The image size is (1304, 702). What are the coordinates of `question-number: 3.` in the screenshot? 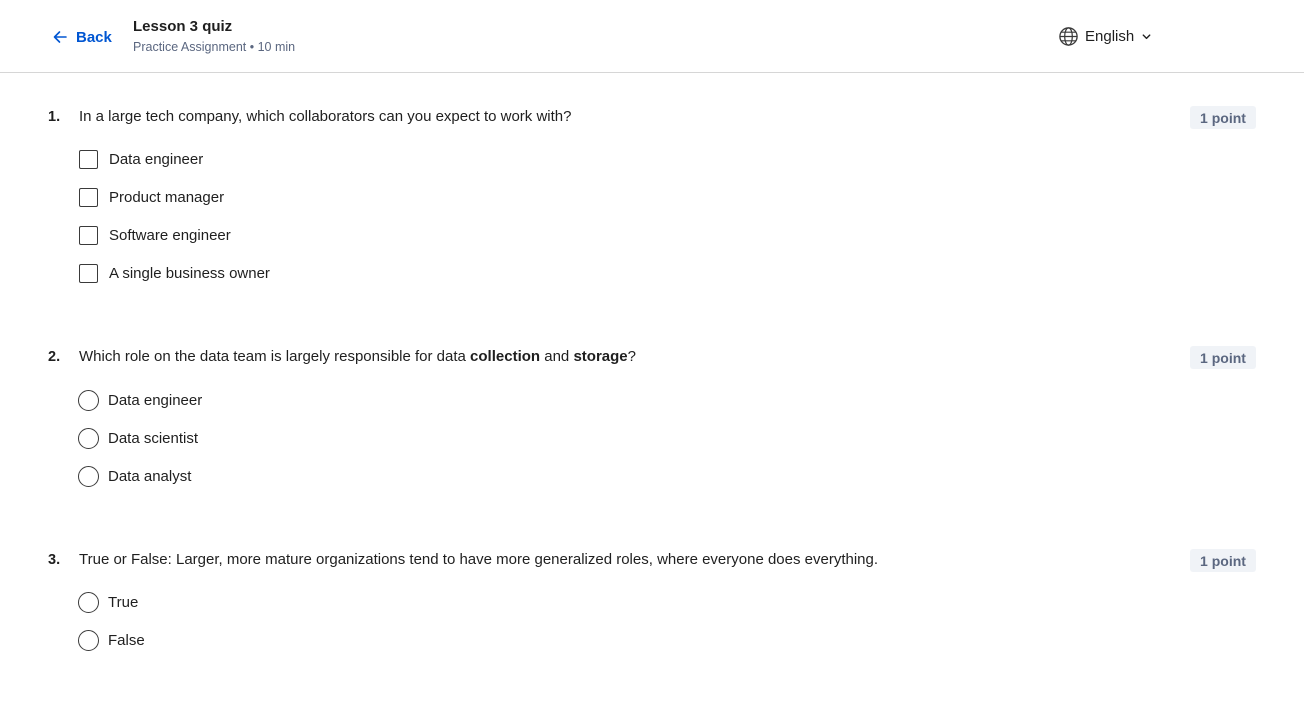 It's located at (54, 560).